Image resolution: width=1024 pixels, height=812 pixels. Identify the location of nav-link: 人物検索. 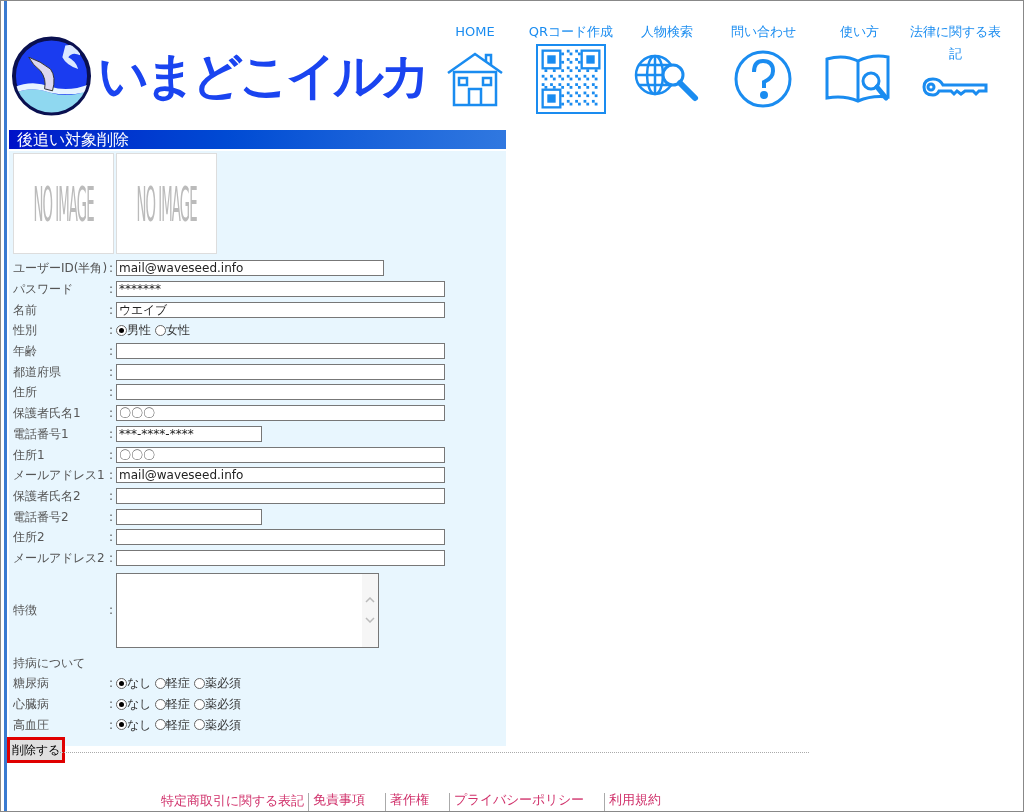
(667, 68).